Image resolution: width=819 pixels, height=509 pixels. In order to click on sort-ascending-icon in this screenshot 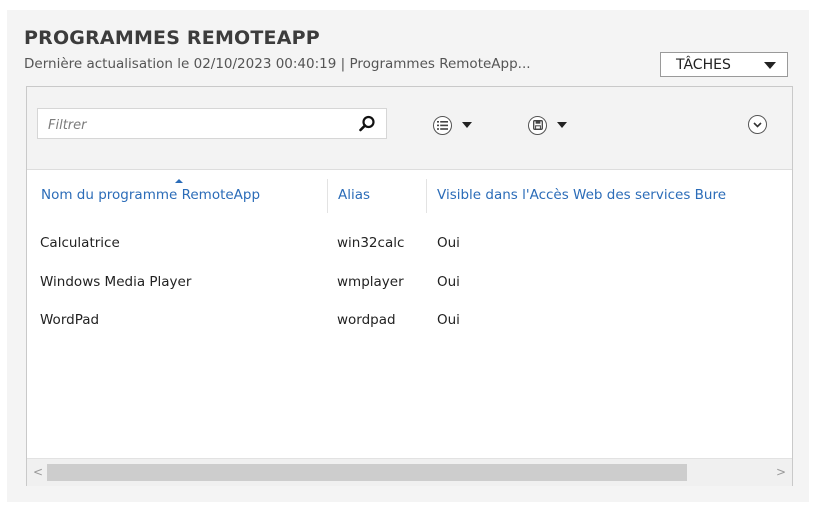, I will do `click(179, 181)`.